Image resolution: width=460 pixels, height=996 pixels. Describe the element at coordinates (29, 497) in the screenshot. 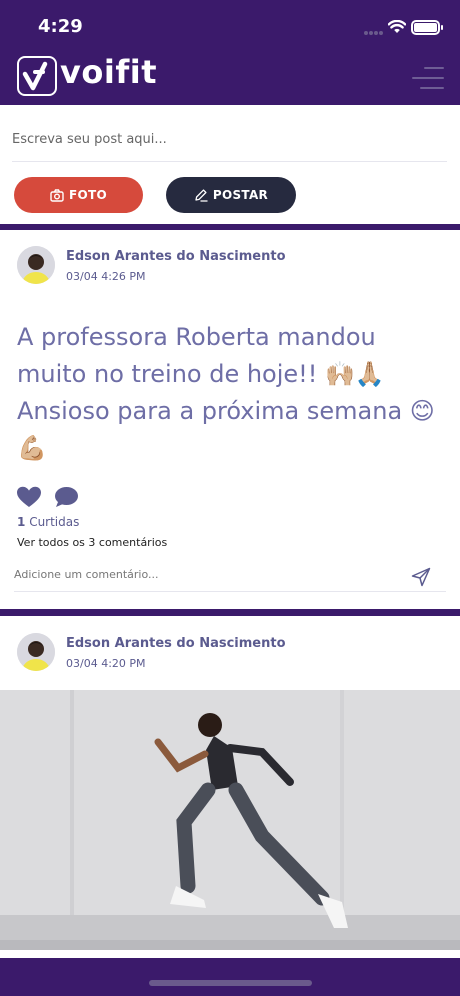

I see `heart-icon` at that location.